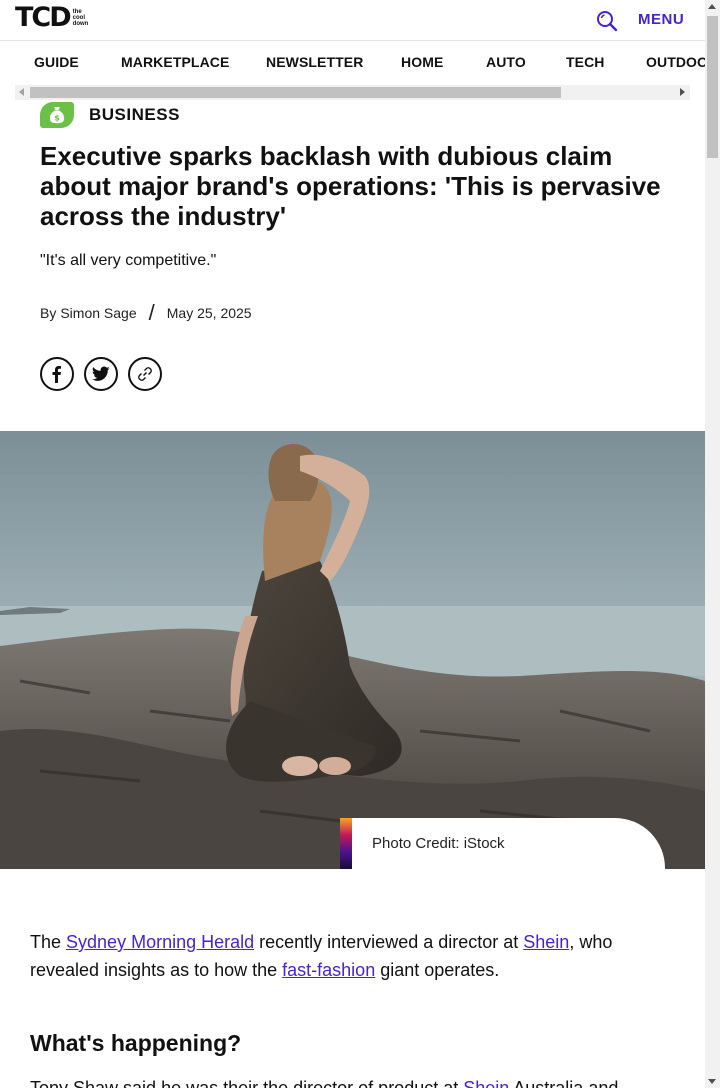 The width and height of the screenshot is (720, 1088). Describe the element at coordinates (486, 1083) in the screenshot. I see `link-shein-2: Shein` at that location.